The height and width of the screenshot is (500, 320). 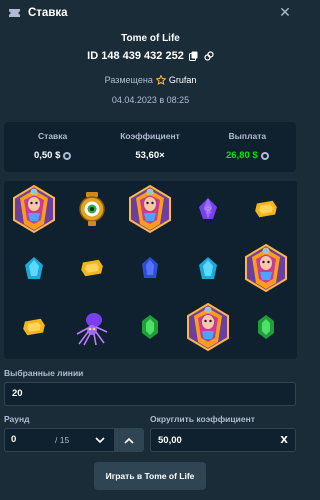 What do you see at coordinates (285, 13) in the screenshot?
I see `close-icon: ✕` at bounding box center [285, 13].